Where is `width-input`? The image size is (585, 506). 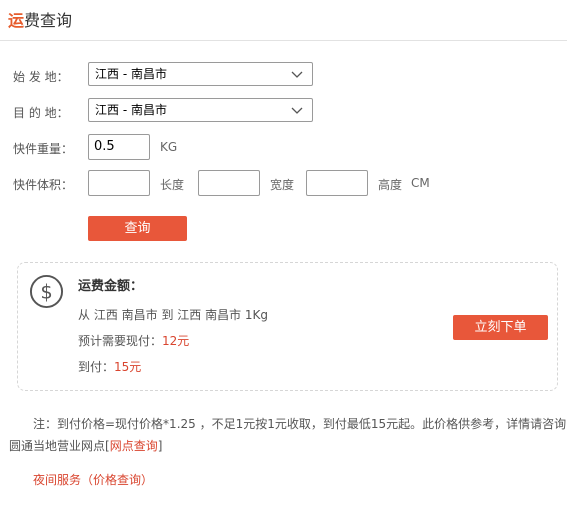 width-input is located at coordinates (229, 183).